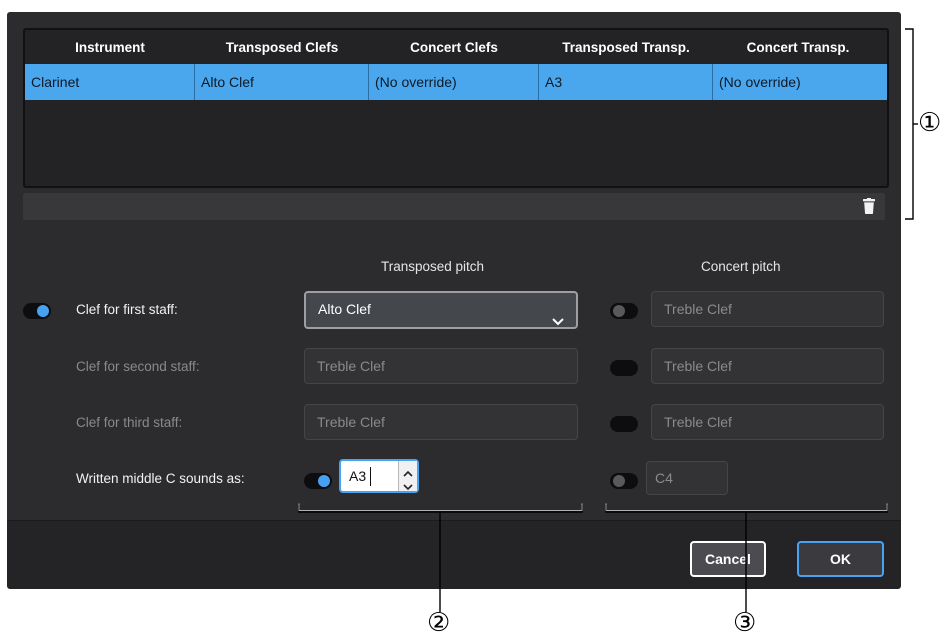 The image size is (945, 642). Describe the element at coordinates (745, 623) in the screenshot. I see `callout-3: ③` at that location.